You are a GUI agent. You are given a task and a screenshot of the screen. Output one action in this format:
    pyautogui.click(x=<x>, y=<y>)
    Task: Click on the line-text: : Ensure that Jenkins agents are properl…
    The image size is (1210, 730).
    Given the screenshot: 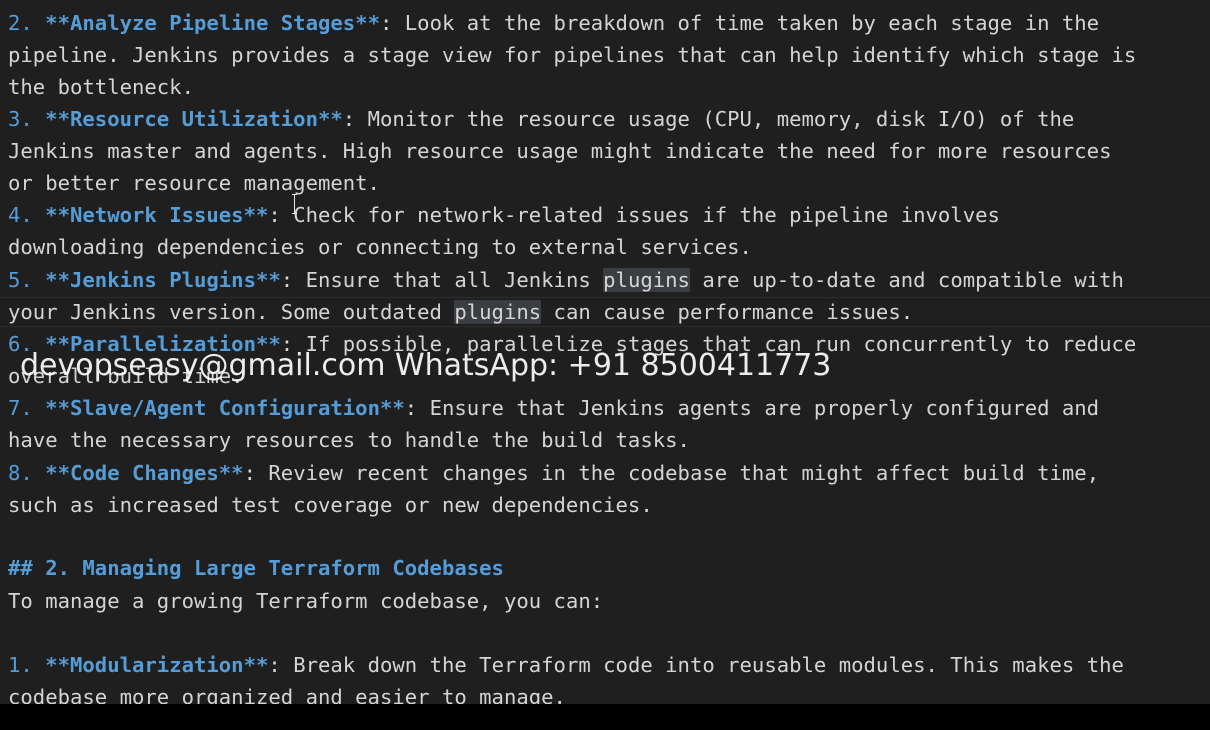 What is the action you would take?
    pyautogui.click(x=752, y=408)
    